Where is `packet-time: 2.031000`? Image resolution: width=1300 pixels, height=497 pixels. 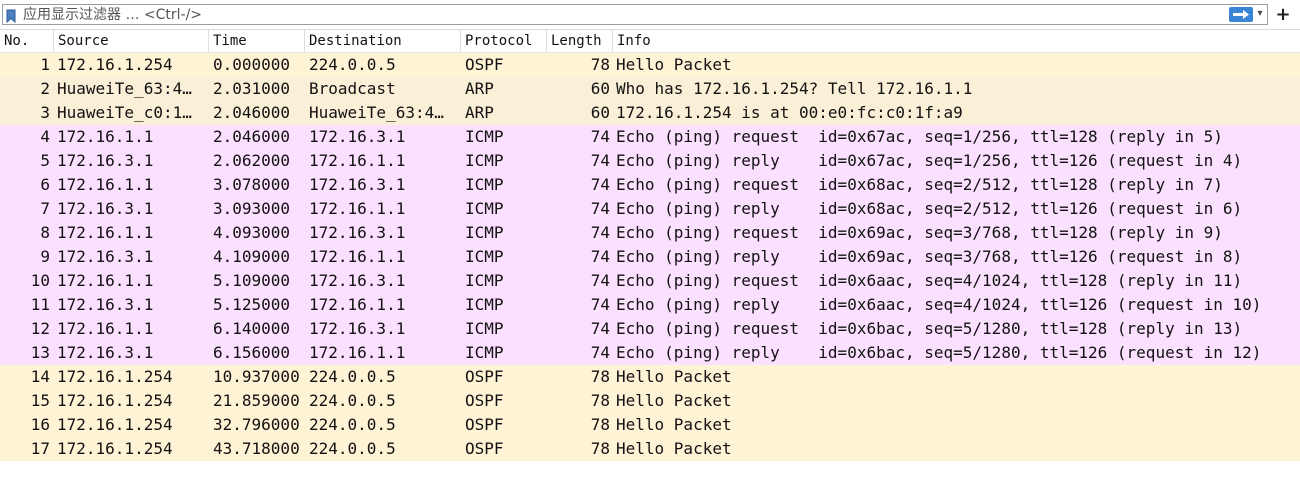
packet-time: 2.031000 is located at coordinates (252, 88).